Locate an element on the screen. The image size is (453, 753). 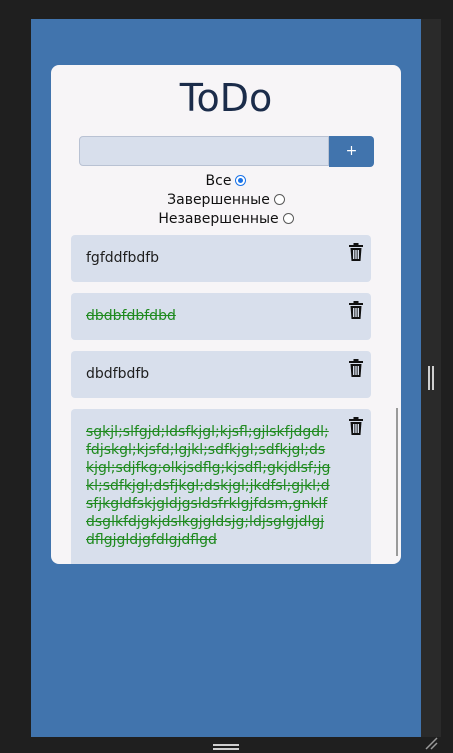
corner-resize-icon is located at coordinates (431, 743).